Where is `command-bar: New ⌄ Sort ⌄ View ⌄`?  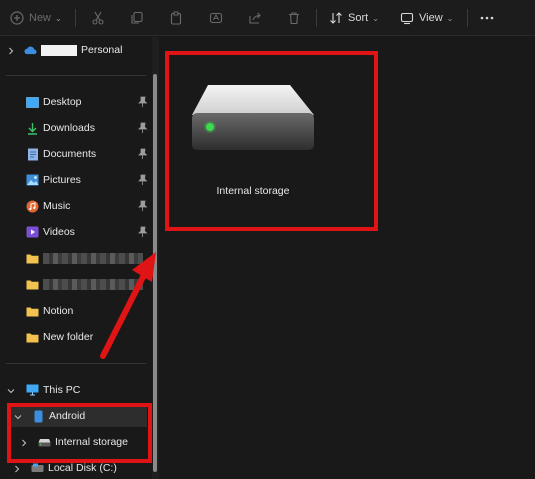 command-bar: New ⌄ Sort ⌄ View ⌄ is located at coordinates (267, 18).